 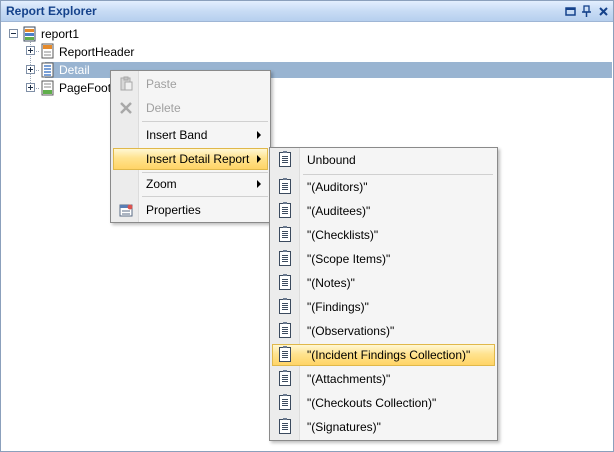 I want to click on submenu-item-label: "(Checkouts Collection)", so click(x=372, y=403).